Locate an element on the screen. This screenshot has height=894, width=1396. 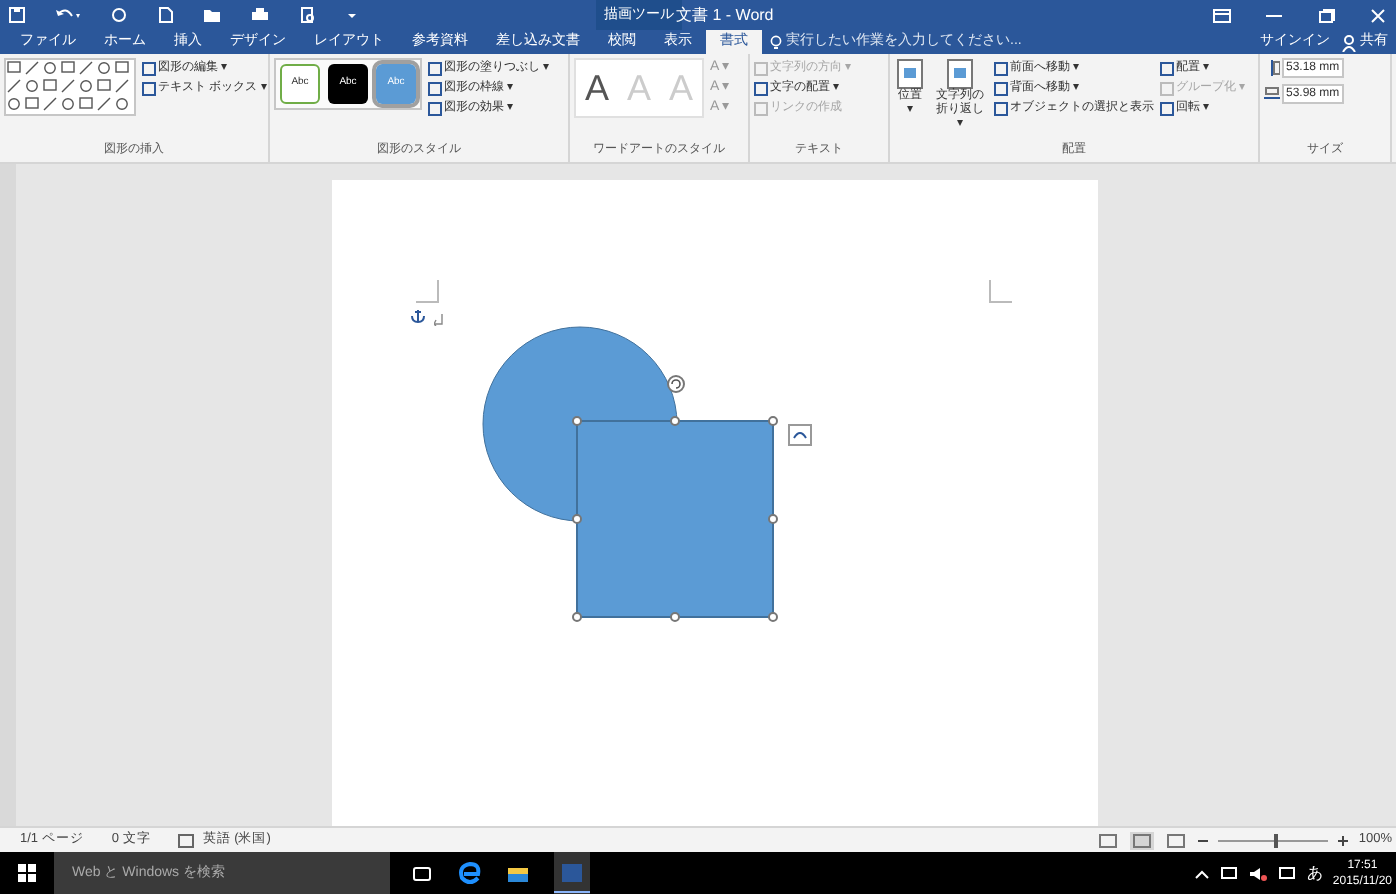
wordart-style: A is located at coordinates (597, 88).